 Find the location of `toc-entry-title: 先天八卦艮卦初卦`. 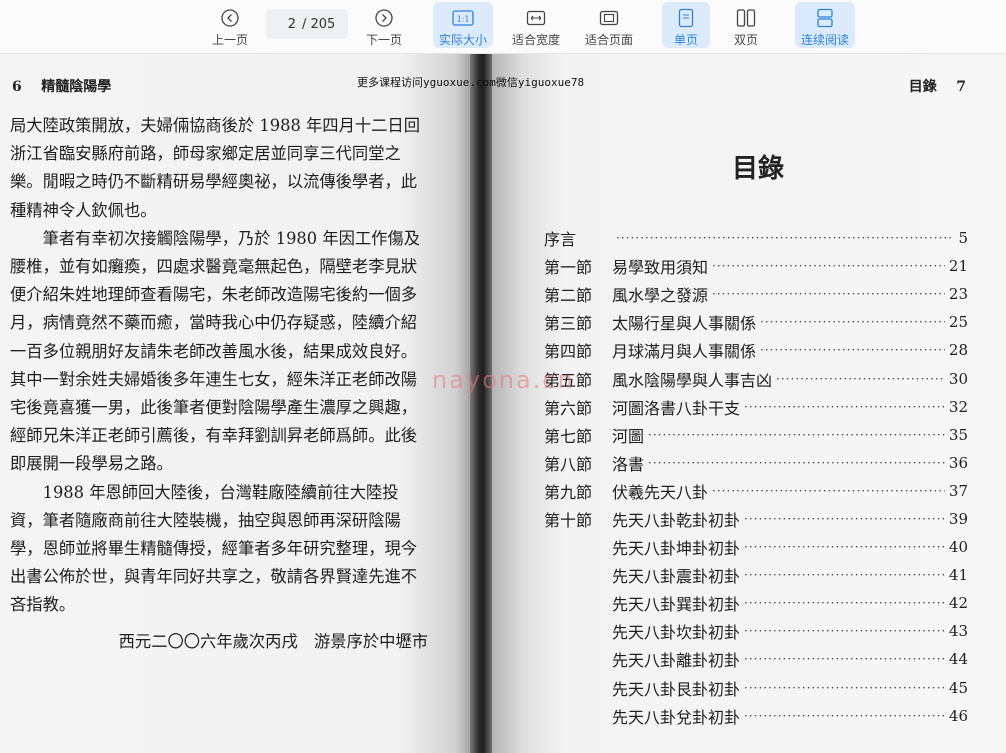

toc-entry-title: 先天八卦艮卦初卦 is located at coordinates (676, 689).